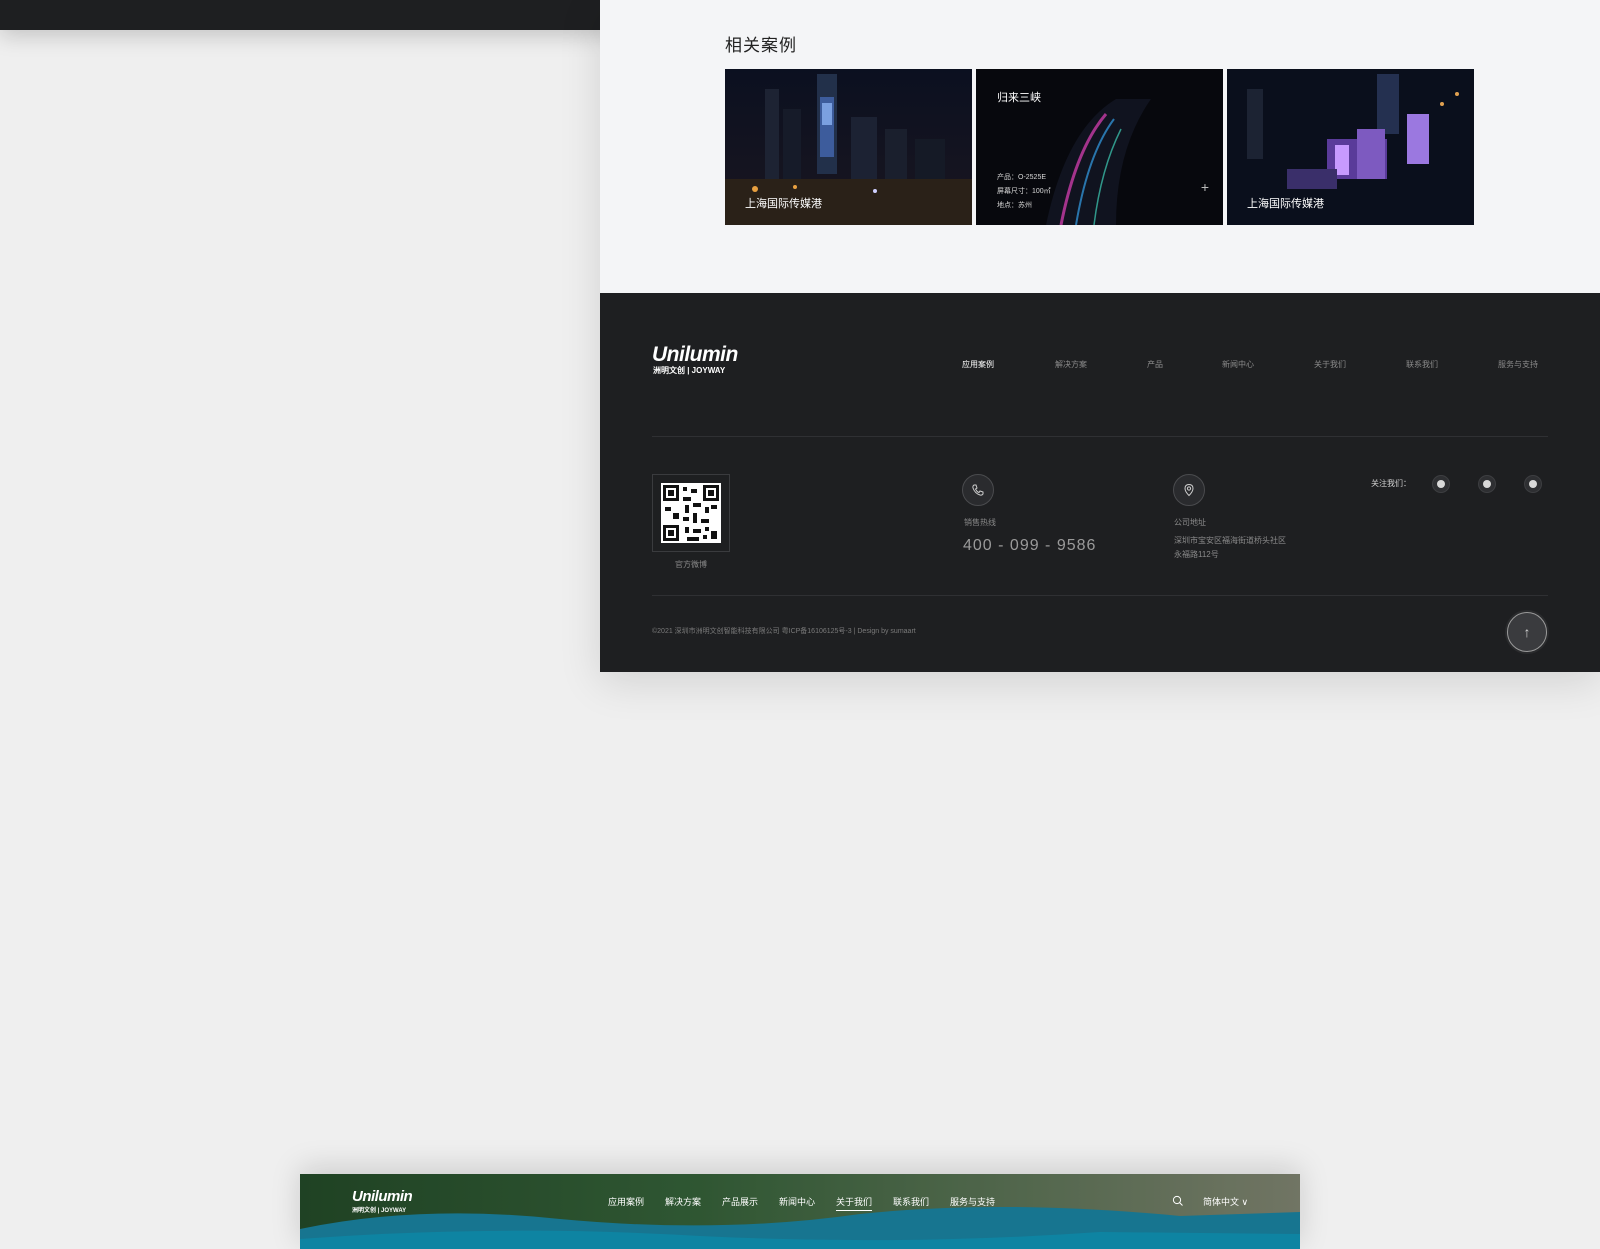 This screenshot has height=1249, width=1600. Describe the element at coordinates (1249, 548) in the screenshot. I see `company-address: 深圳市宝安区福海街道桥头社区 永福路112号` at that location.